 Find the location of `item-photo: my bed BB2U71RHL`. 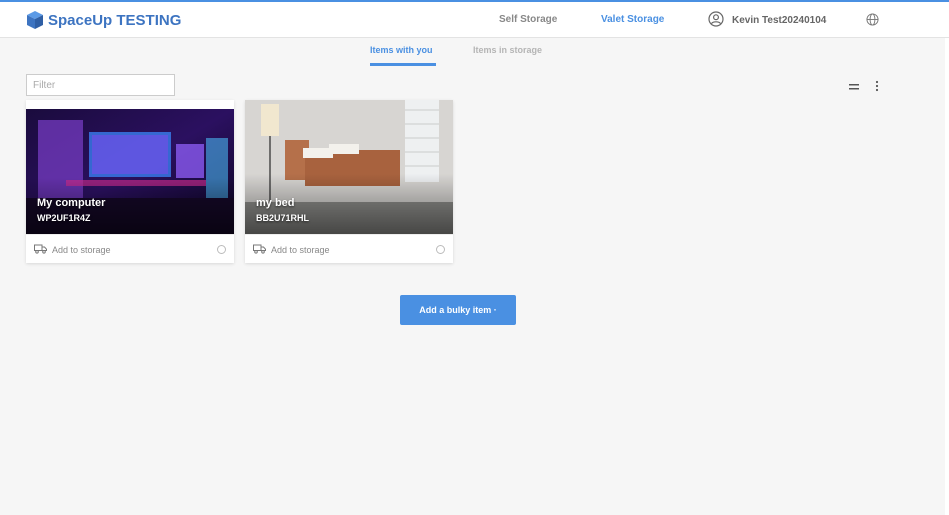

item-photo: my bed BB2U71RHL is located at coordinates (349, 167).